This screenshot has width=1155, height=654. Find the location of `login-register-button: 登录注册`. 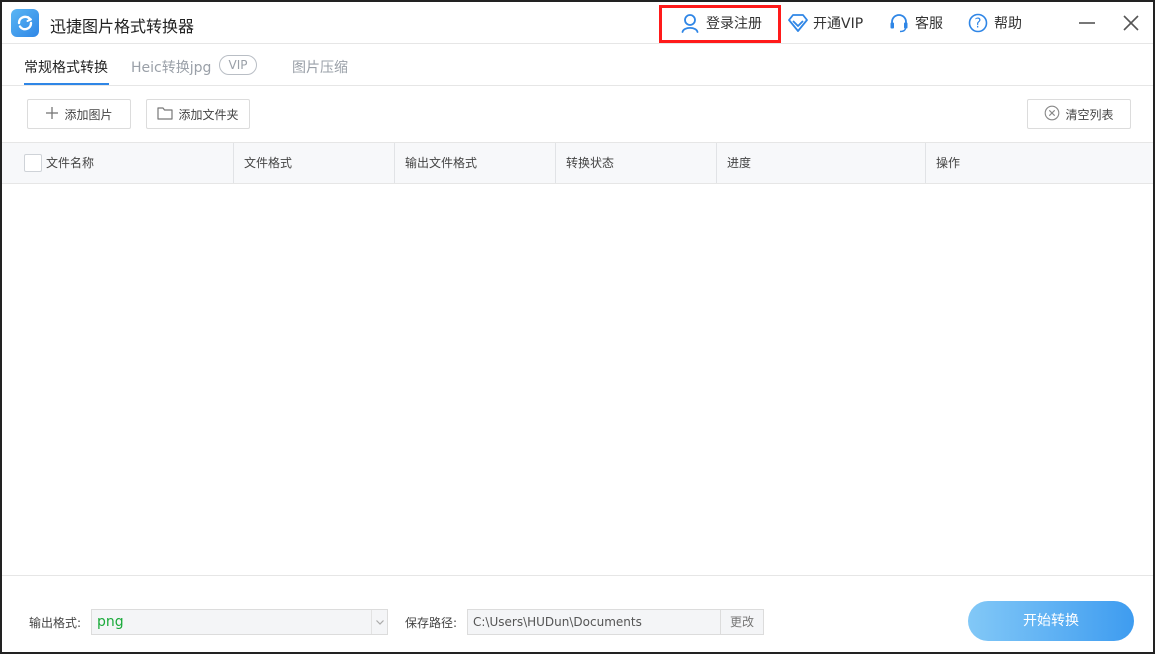

login-register-button: 登录注册 is located at coordinates (721, 23).